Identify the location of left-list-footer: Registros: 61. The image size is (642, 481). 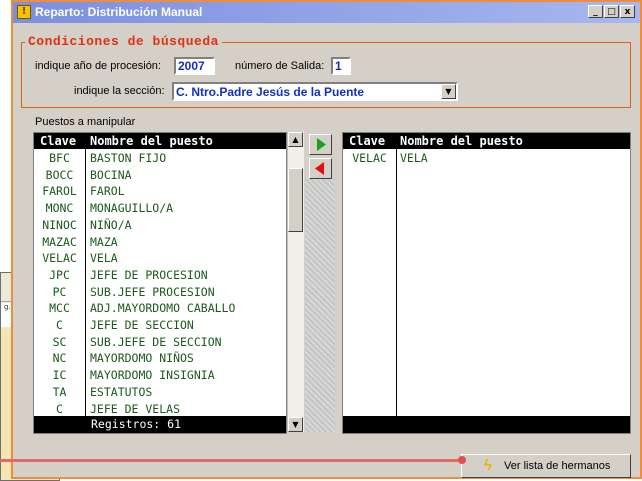
(160, 424).